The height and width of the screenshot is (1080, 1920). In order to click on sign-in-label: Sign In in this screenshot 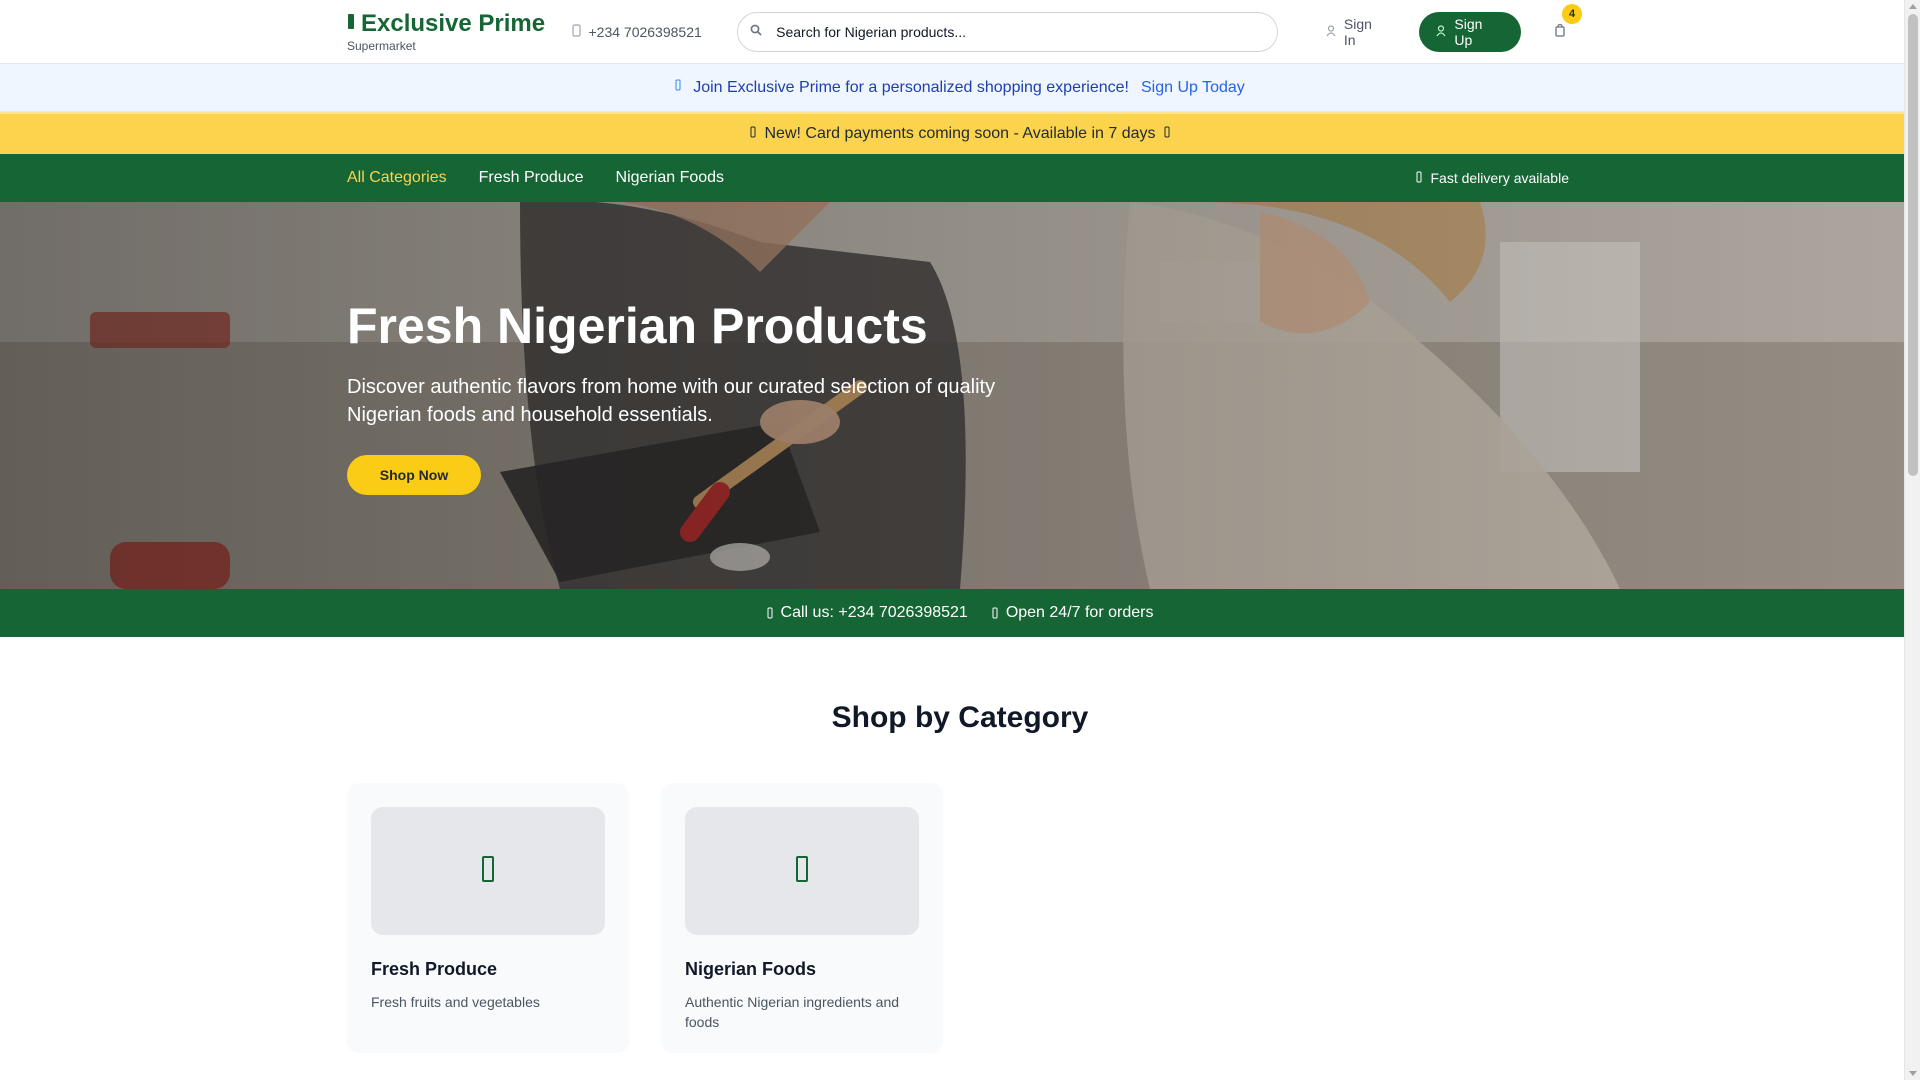, I will do `click(1357, 32)`.